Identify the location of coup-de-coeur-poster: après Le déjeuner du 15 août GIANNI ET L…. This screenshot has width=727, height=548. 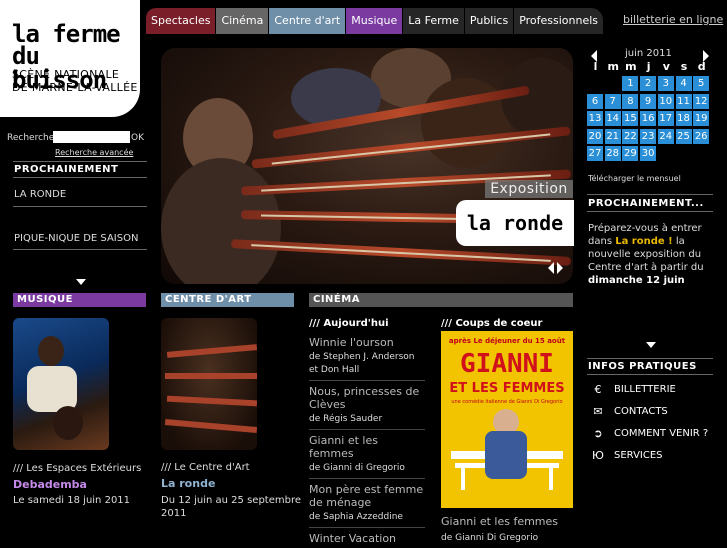
(507, 419).